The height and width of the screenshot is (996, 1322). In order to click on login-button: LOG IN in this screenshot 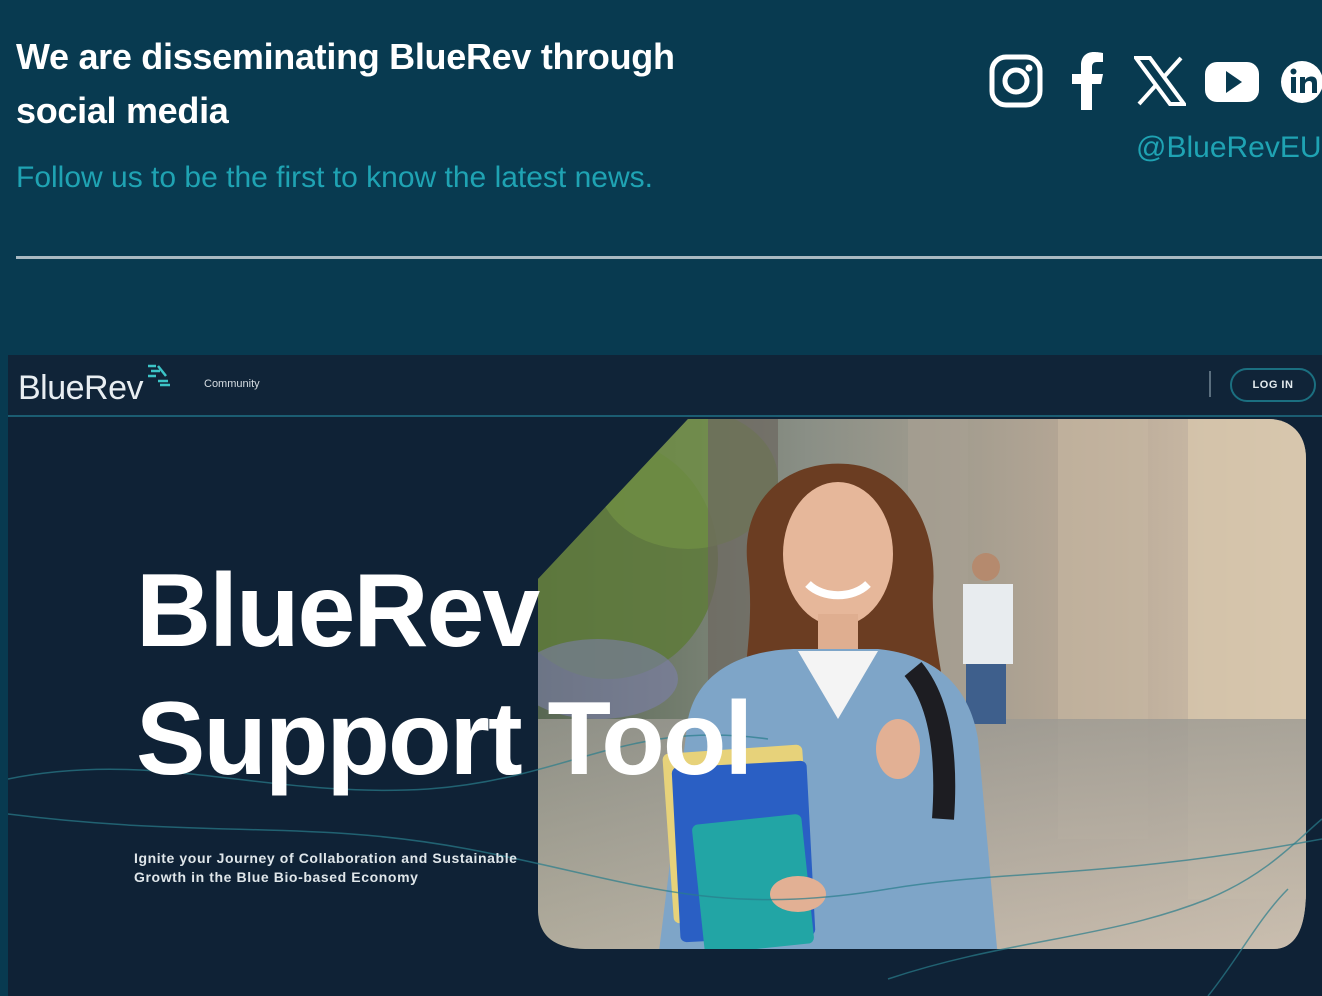, I will do `click(1273, 385)`.